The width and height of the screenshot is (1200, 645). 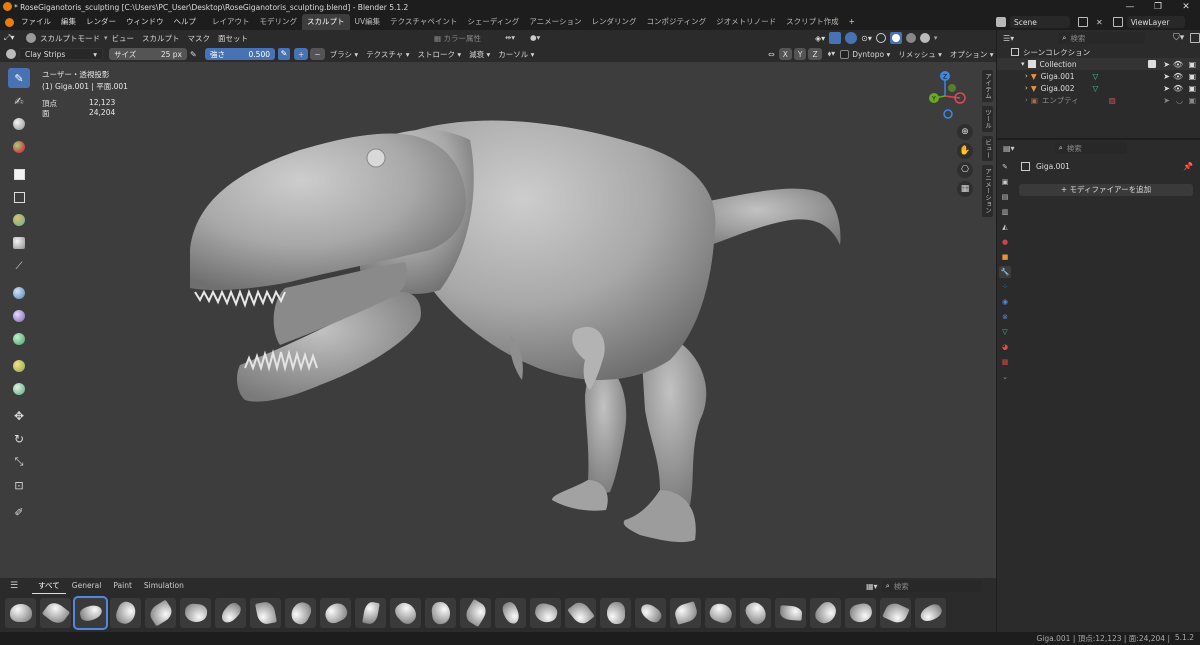 What do you see at coordinates (387, 54) in the screenshot?
I see `texture-menu: テクスチャ ▾` at bounding box center [387, 54].